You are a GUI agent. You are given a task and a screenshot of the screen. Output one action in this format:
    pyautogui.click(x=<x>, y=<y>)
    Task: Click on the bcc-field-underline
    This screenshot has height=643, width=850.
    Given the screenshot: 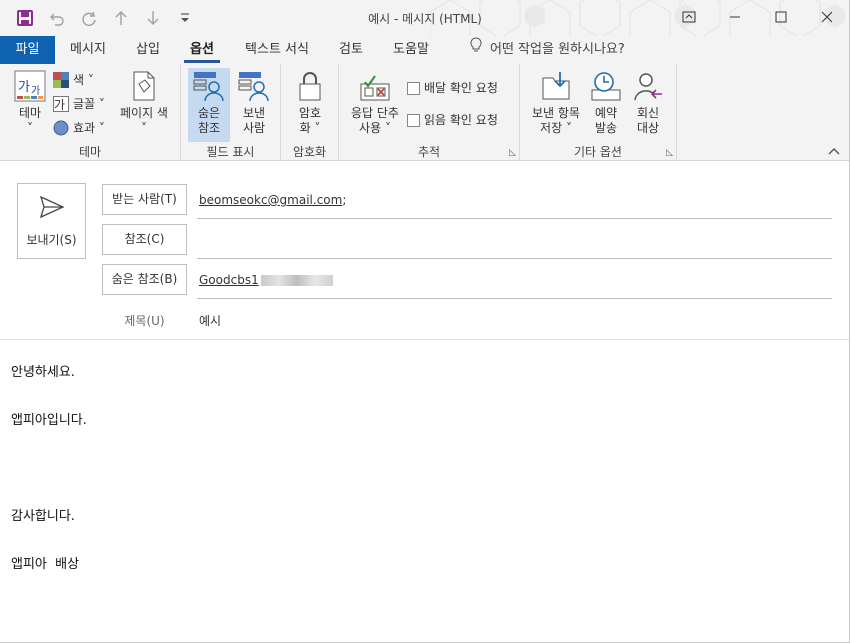 What is the action you would take?
    pyautogui.click(x=514, y=298)
    